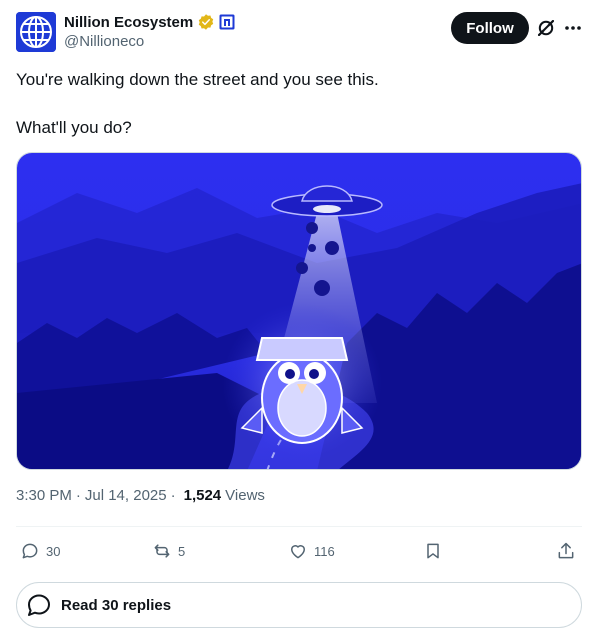 Image resolution: width=598 pixels, height=636 pixels. Describe the element at coordinates (573, 28) in the screenshot. I see `more-icon` at that location.